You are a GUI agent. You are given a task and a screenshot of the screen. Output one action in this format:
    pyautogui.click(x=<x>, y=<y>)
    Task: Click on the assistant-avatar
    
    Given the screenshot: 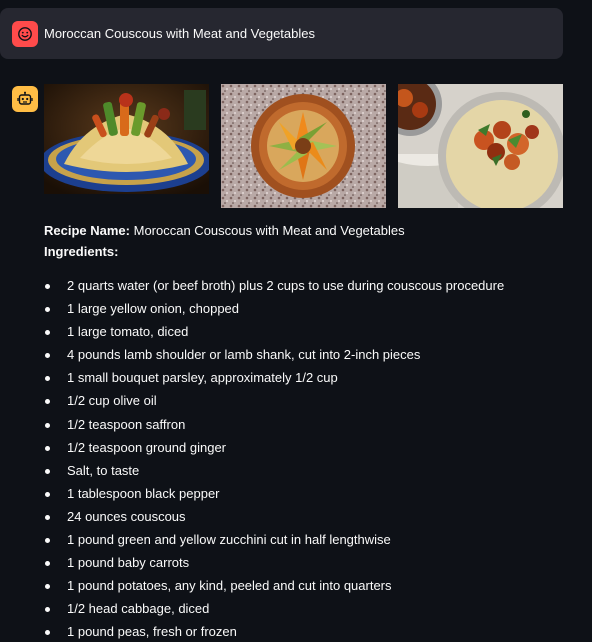 What is the action you would take?
    pyautogui.click(x=25, y=99)
    